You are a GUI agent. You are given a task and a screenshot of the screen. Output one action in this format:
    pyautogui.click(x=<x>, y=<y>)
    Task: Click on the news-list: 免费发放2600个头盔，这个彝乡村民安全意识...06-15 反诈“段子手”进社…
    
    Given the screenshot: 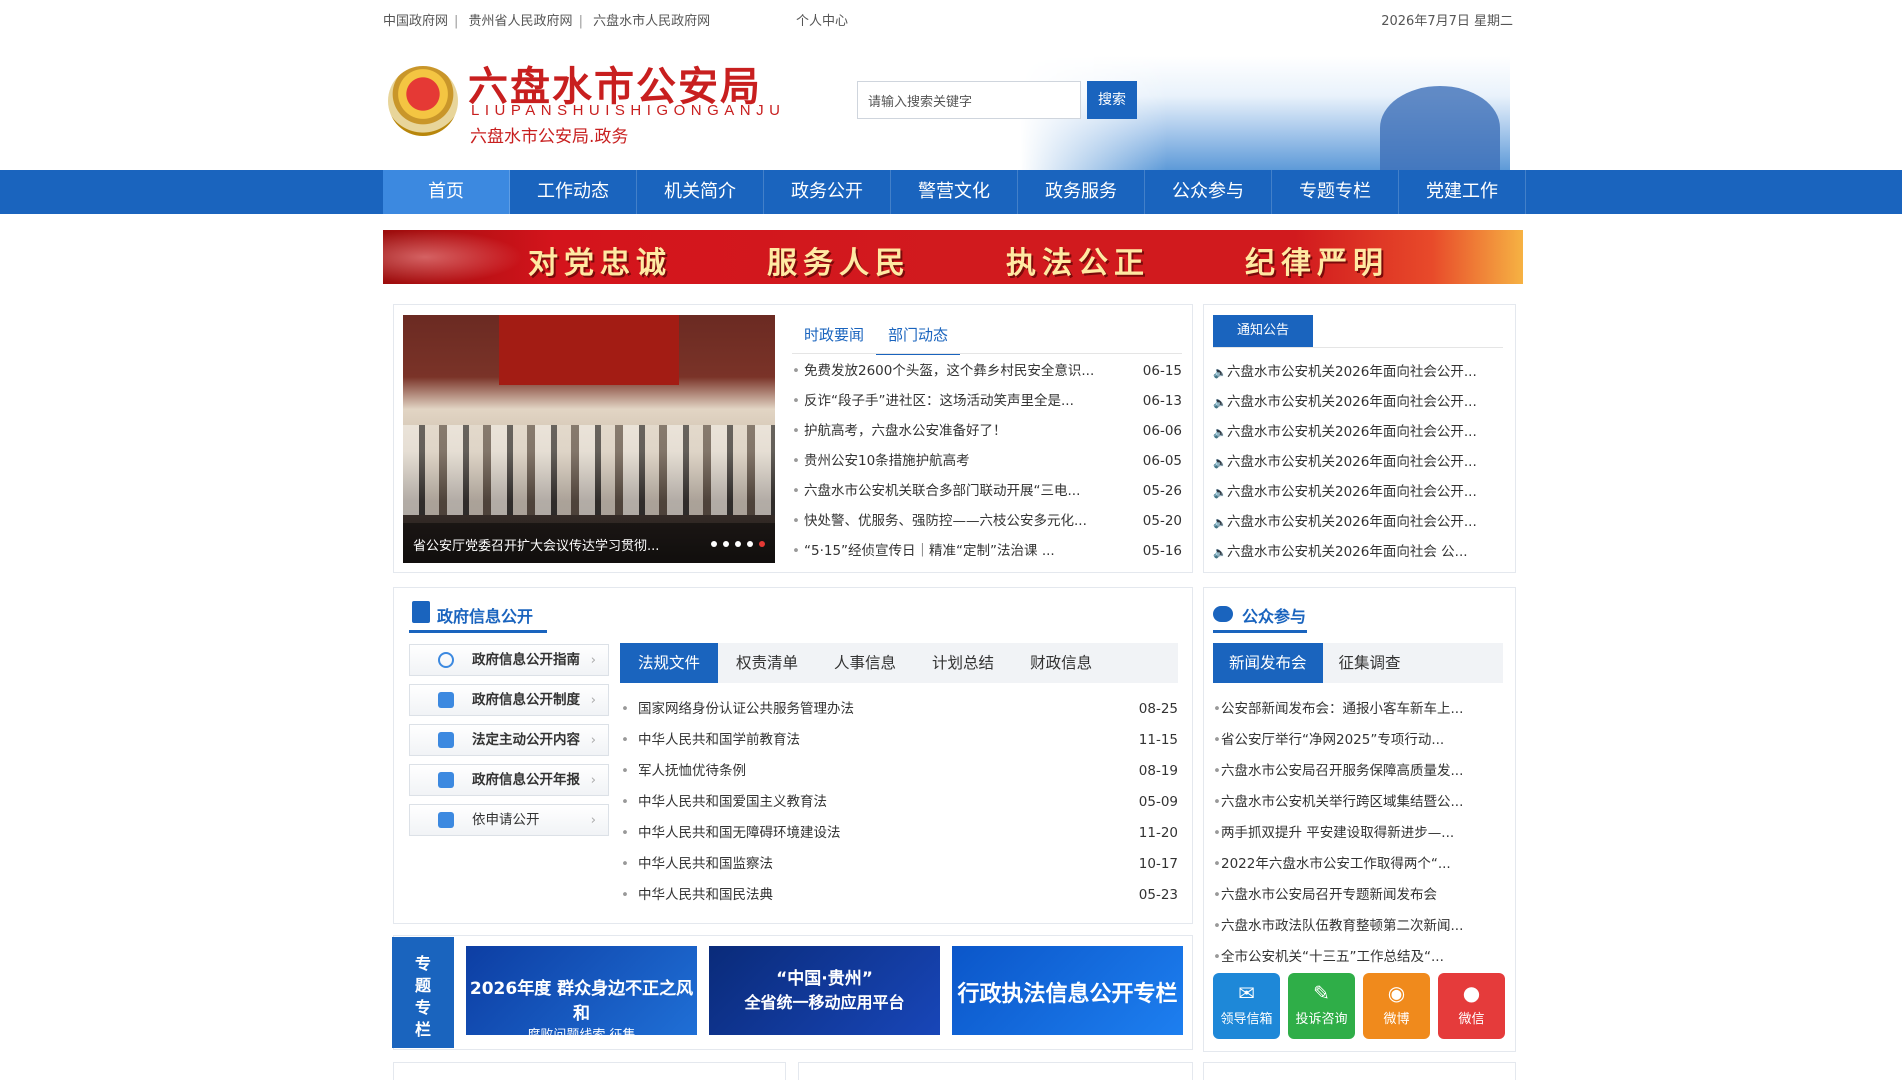 What is the action you would take?
    pyautogui.click(x=987, y=465)
    